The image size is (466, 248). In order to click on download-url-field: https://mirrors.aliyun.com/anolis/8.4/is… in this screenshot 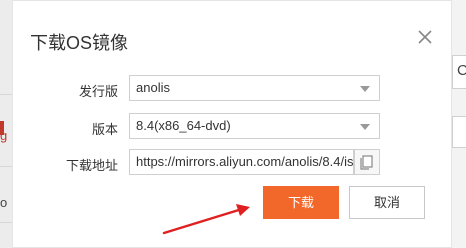, I will do `click(241, 162)`.